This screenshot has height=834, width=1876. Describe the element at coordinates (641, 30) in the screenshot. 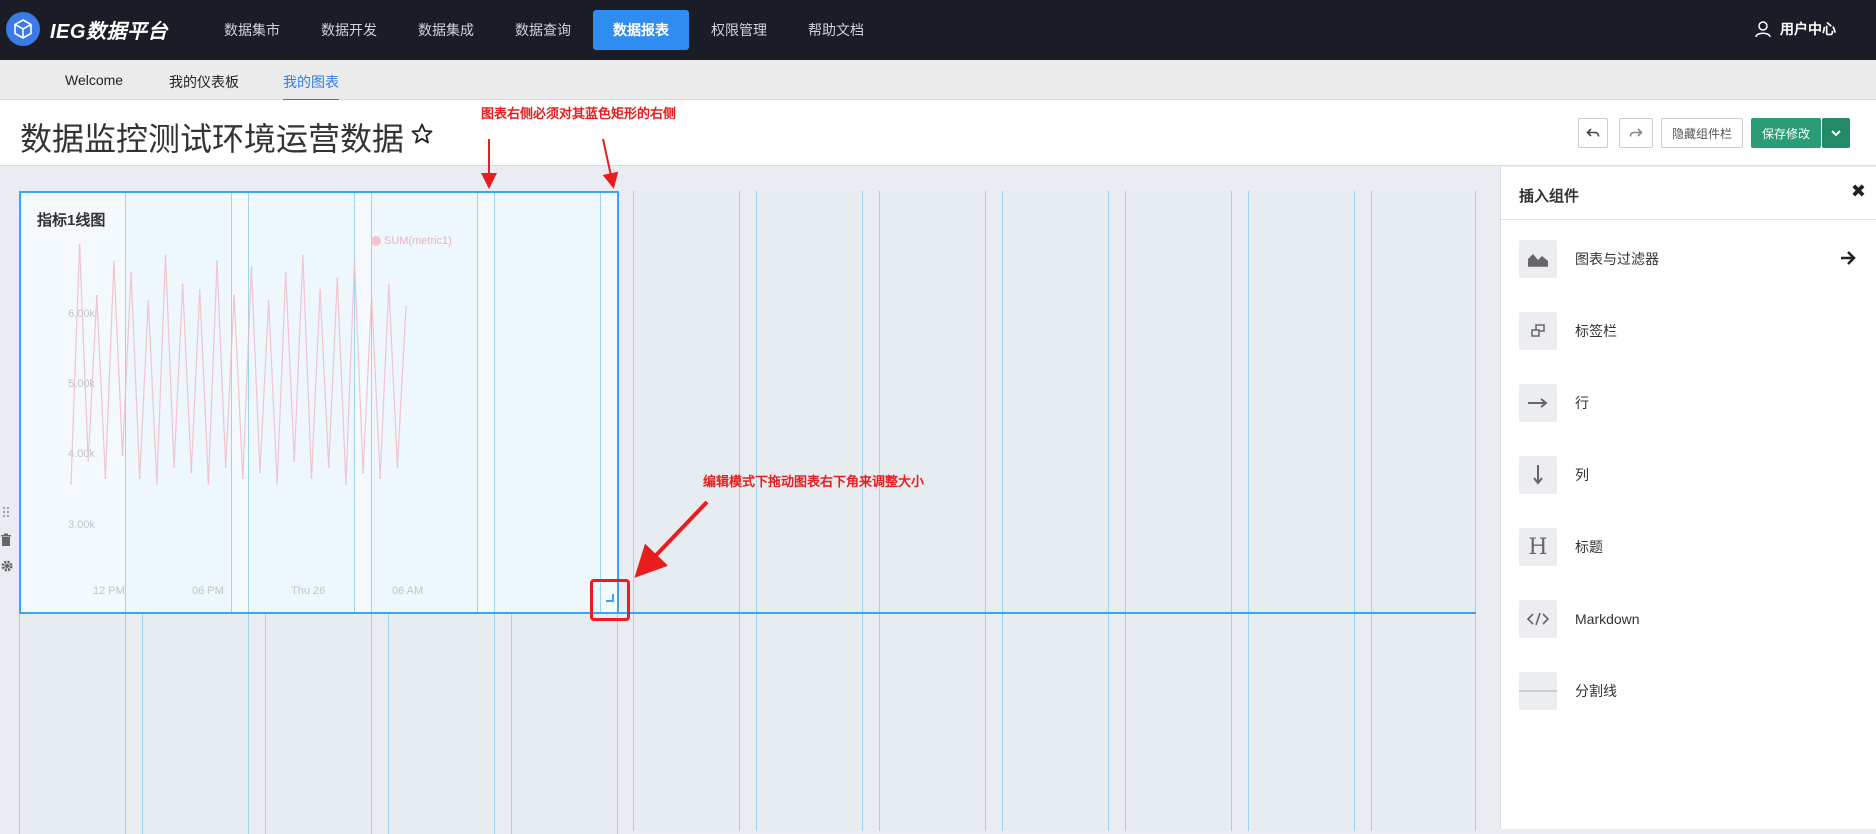

I see `nav-item-reports: 数据报表` at that location.